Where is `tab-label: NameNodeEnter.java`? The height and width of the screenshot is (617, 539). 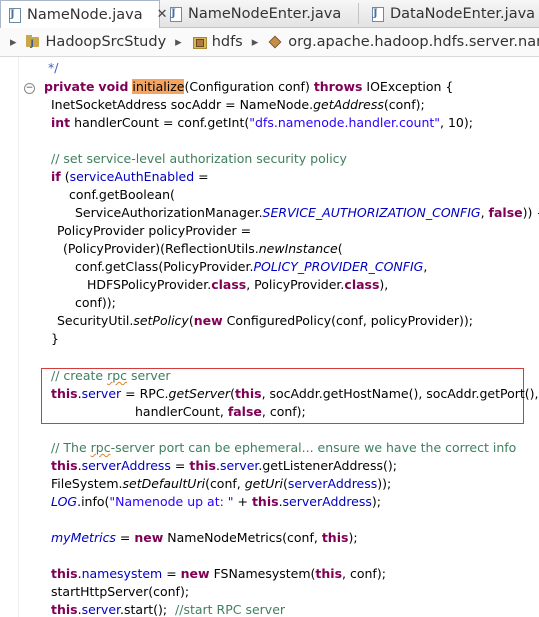 tab-label: NameNodeEnter.java is located at coordinates (265, 13).